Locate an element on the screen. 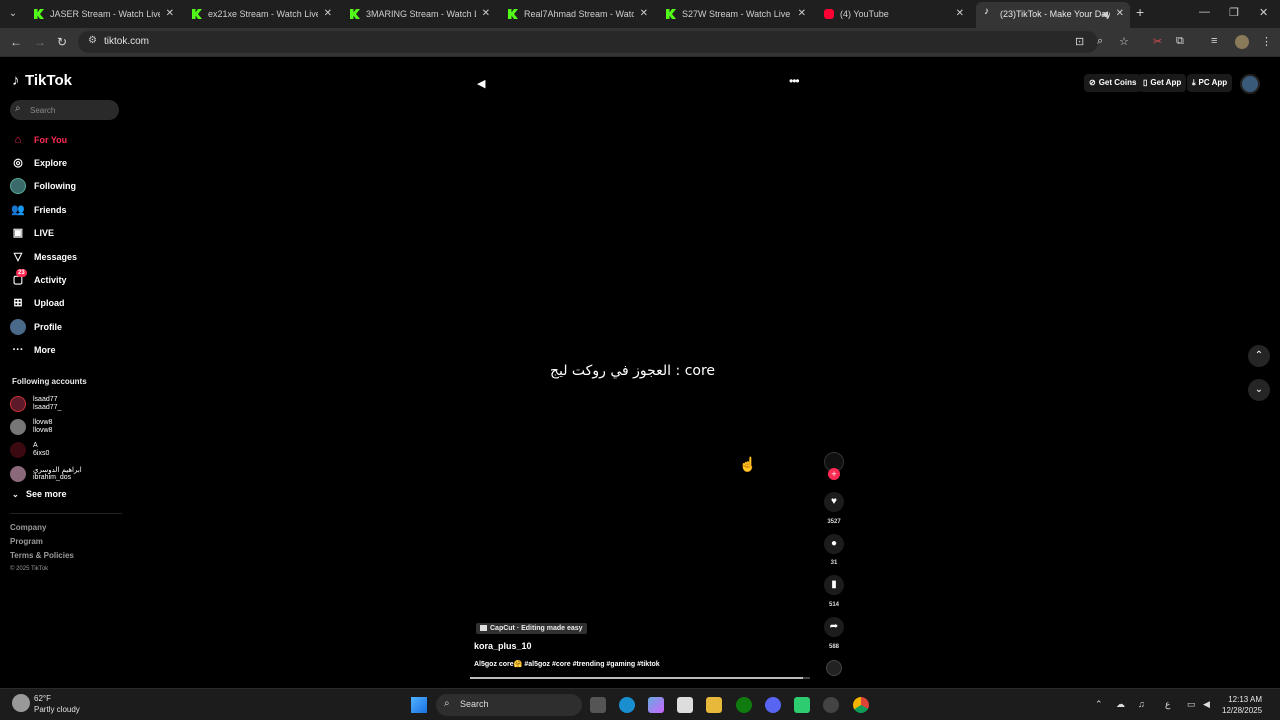  capcut-tag: CapCut · Editing made easy is located at coordinates (531, 628).